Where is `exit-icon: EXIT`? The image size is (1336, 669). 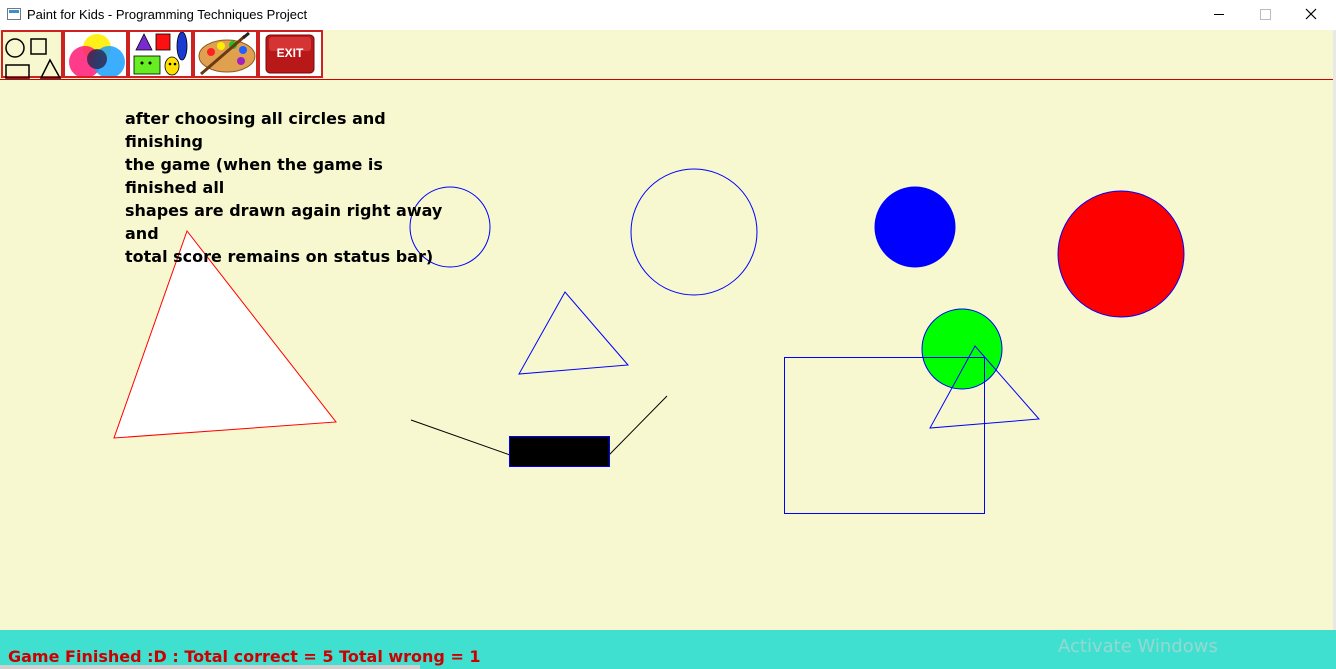 exit-icon: EXIT is located at coordinates (290, 54).